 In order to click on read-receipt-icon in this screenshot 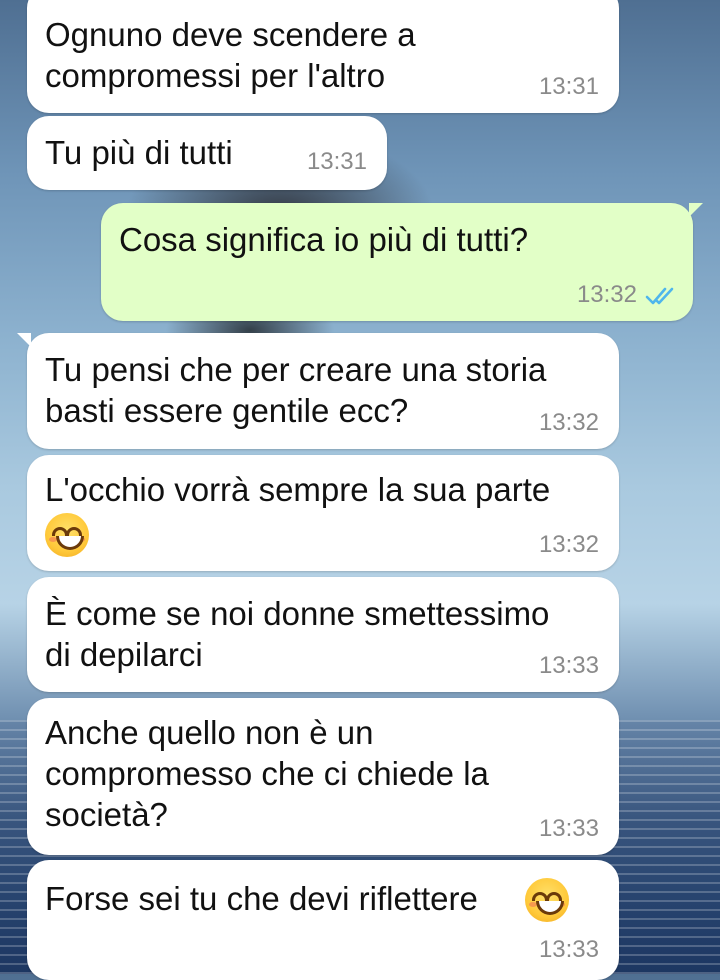, I will do `click(659, 296)`.